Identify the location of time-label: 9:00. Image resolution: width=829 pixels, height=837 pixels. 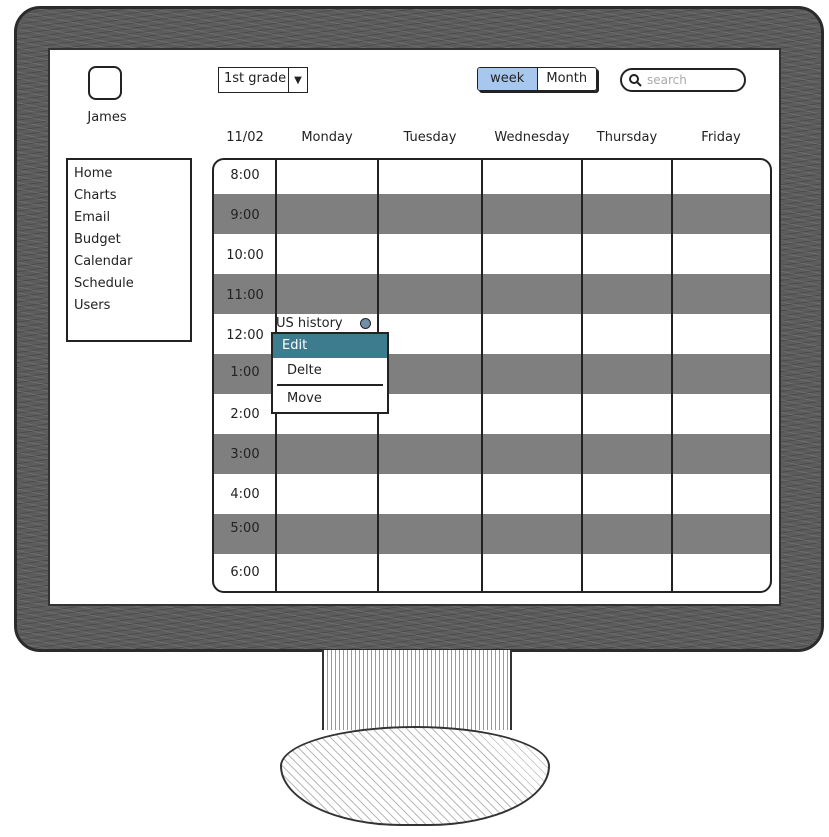
(245, 215).